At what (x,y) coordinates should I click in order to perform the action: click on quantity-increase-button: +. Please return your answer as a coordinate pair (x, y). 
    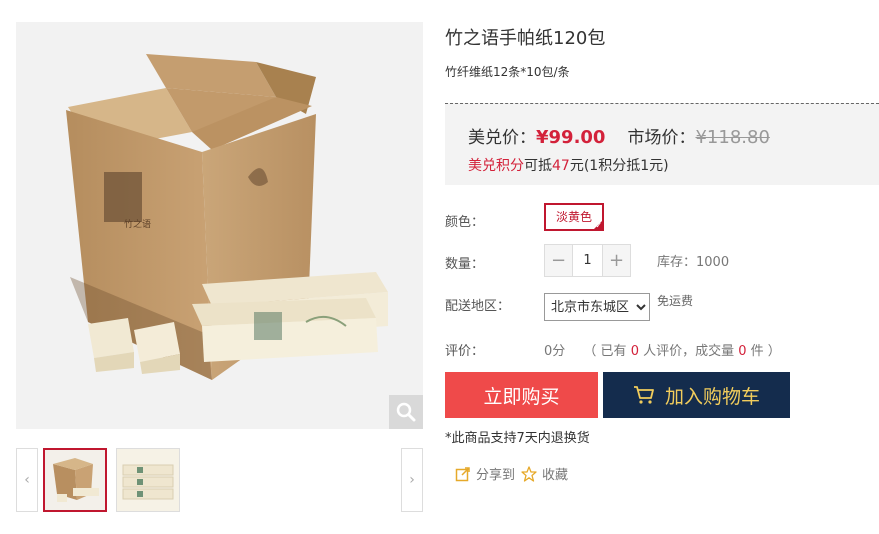
    Looking at the image, I should click on (616, 260).